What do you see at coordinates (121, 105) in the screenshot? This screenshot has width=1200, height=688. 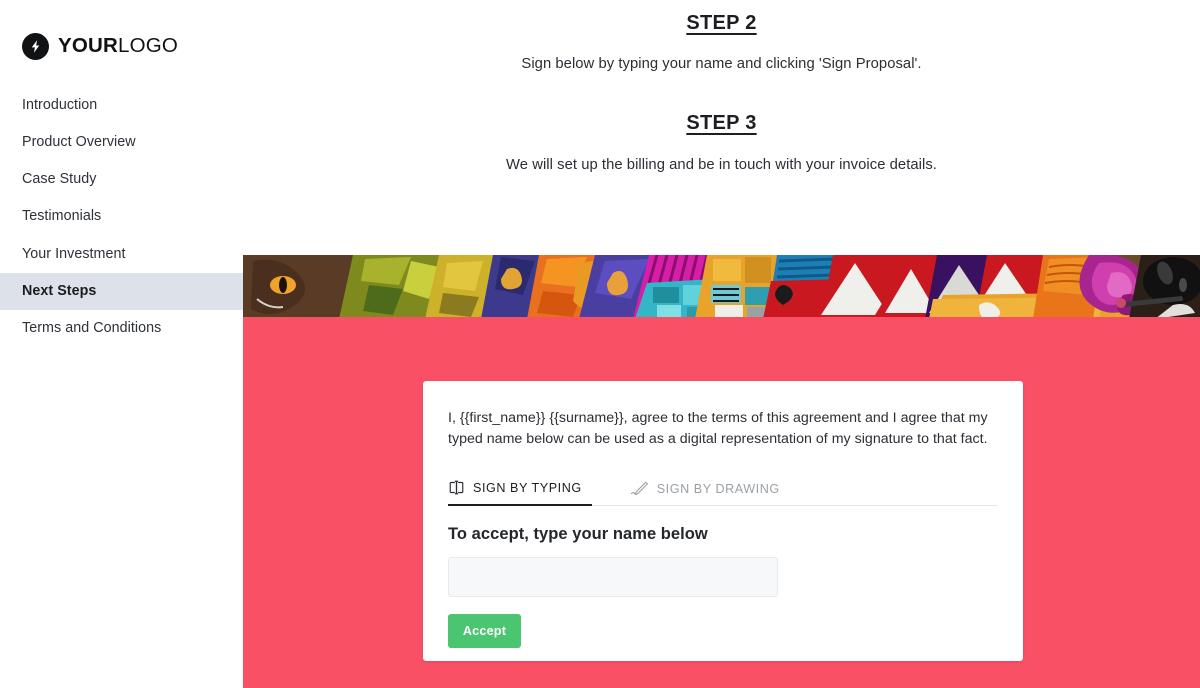 I see `sidebar-item-introduction: Introduction` at bounding box center [121, 105].